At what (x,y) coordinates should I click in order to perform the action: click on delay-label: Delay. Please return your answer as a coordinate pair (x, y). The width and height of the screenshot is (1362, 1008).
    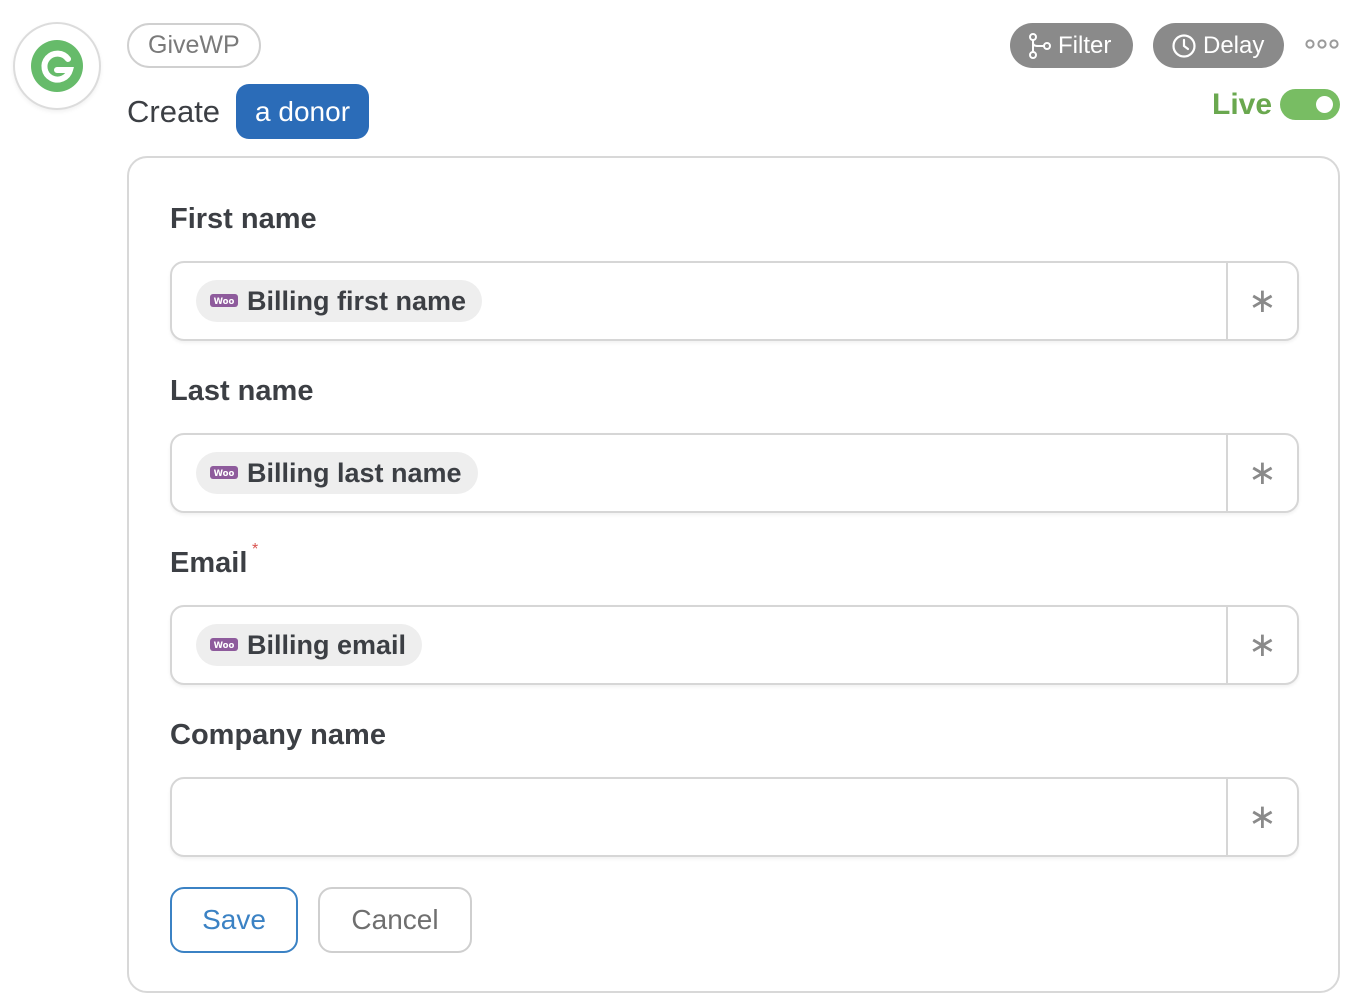
    Looking at the image, I should click on (1234, 45).